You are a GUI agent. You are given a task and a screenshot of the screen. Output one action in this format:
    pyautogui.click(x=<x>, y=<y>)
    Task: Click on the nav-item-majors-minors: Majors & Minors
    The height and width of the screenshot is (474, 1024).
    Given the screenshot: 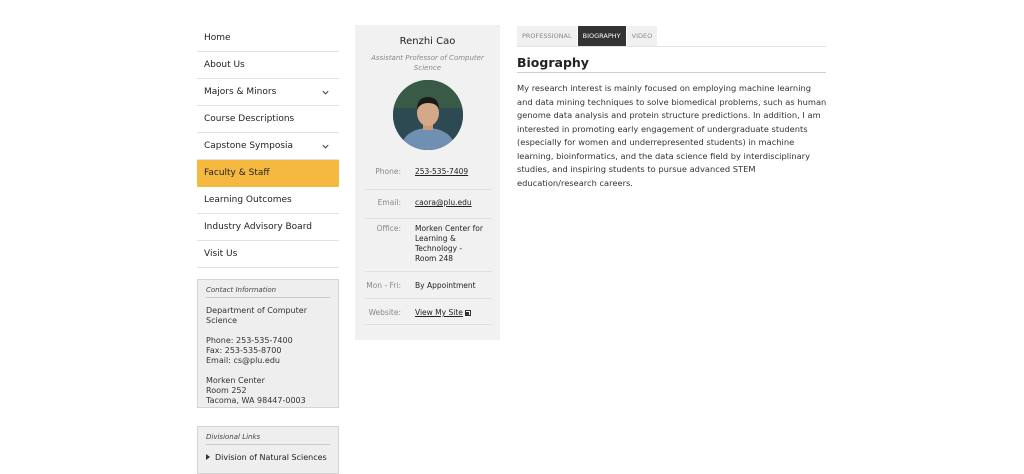 What is the action you would take?
    pyautogui.click(x=268, y=92)
    